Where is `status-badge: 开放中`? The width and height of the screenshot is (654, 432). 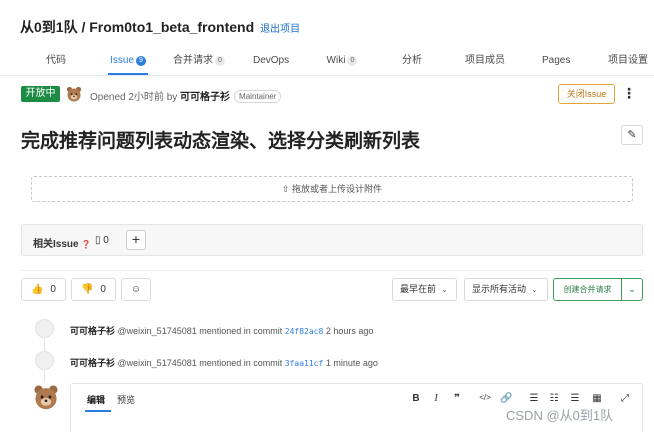 status-badge: 开放中 is located at coordinates (40, 94).